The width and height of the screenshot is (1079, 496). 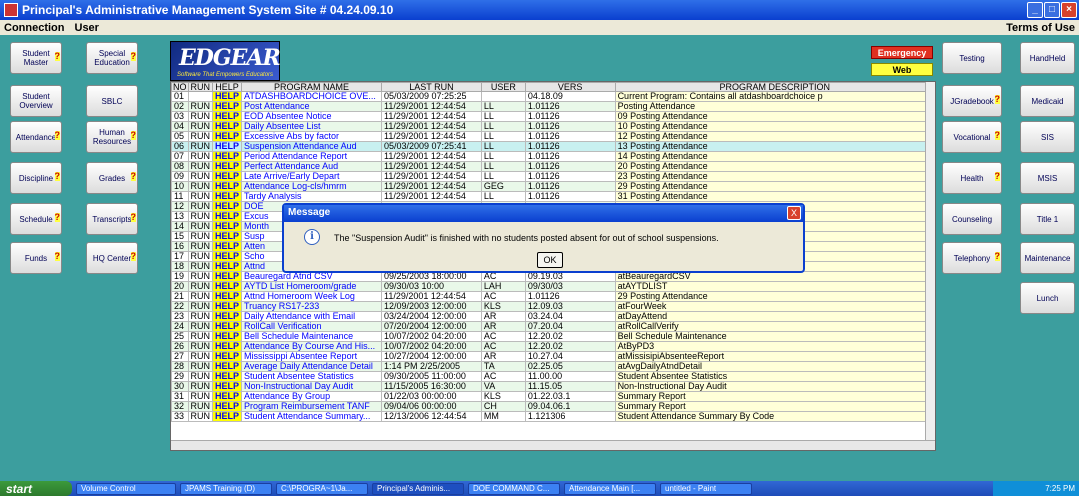 What do you see at coordinates (34, 28) in the screenshot?
I see `menu-connection: Connection` at bounding box center [34, 28].